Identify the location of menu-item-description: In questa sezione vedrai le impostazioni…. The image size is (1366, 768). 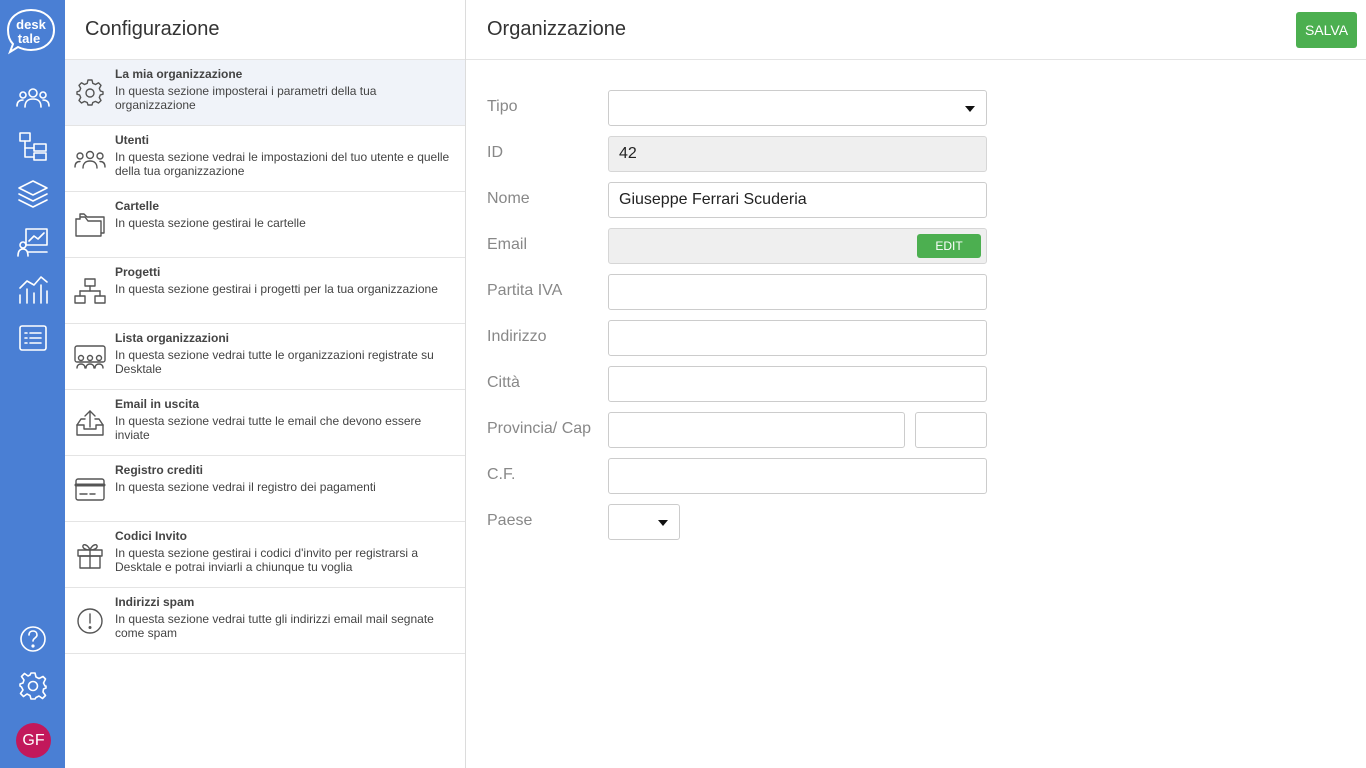
(282, 164).